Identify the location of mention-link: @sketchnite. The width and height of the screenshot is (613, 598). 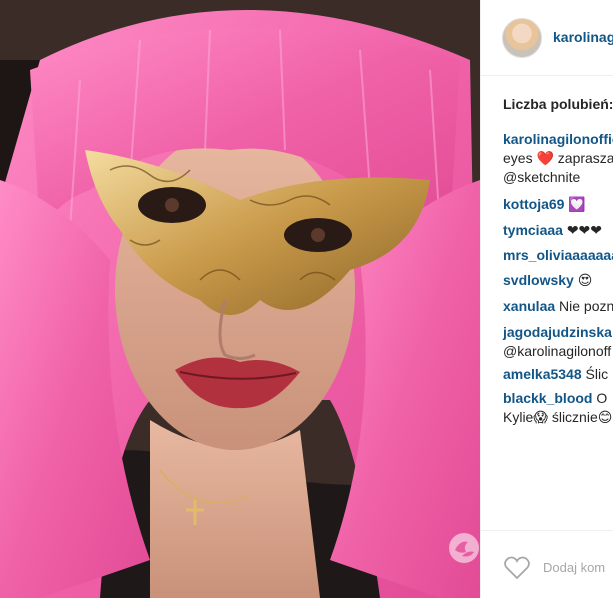
(541, 177).